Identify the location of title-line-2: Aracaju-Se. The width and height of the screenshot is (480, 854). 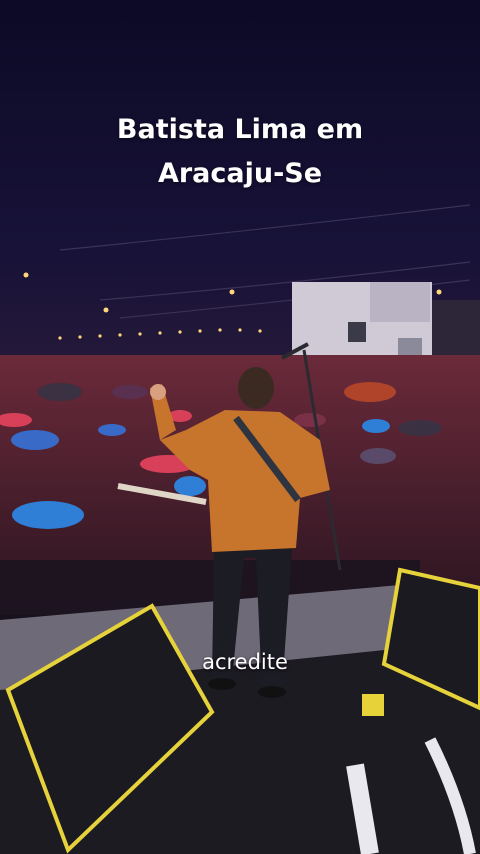
(240, 173).